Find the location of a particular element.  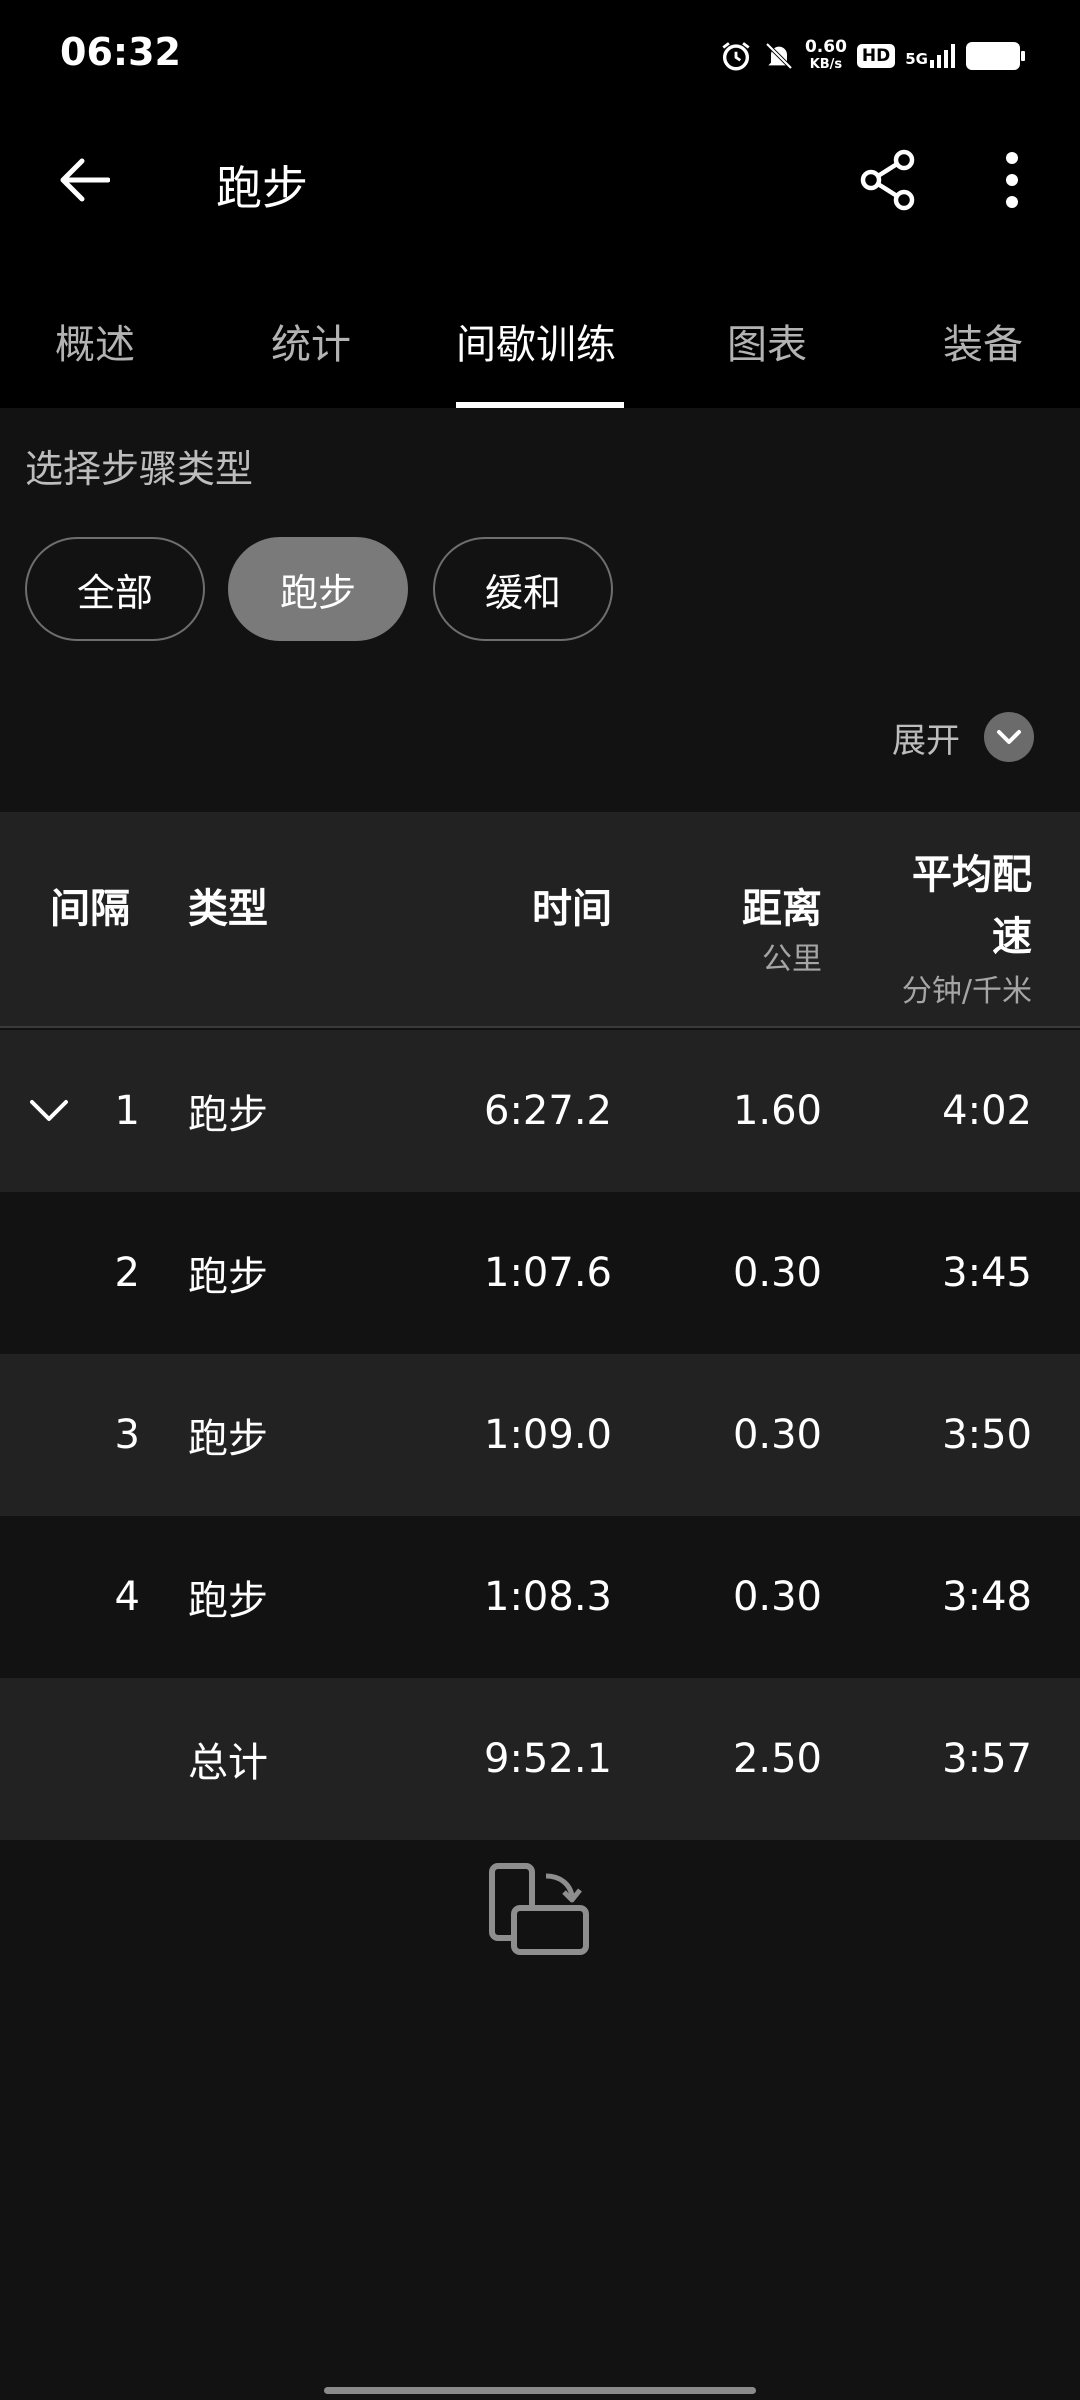

tab-overview: 概述 is located at coordinates (95, 354).